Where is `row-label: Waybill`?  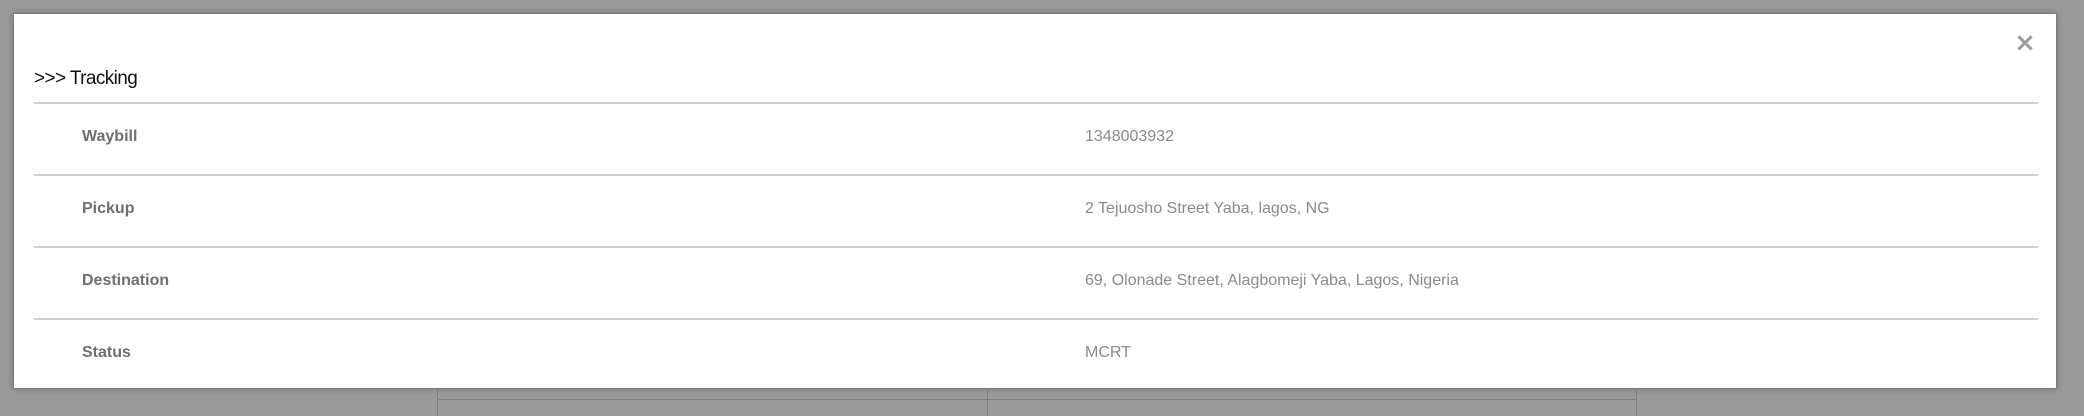 row-label: Waybill is located at coordinates (110, 136).